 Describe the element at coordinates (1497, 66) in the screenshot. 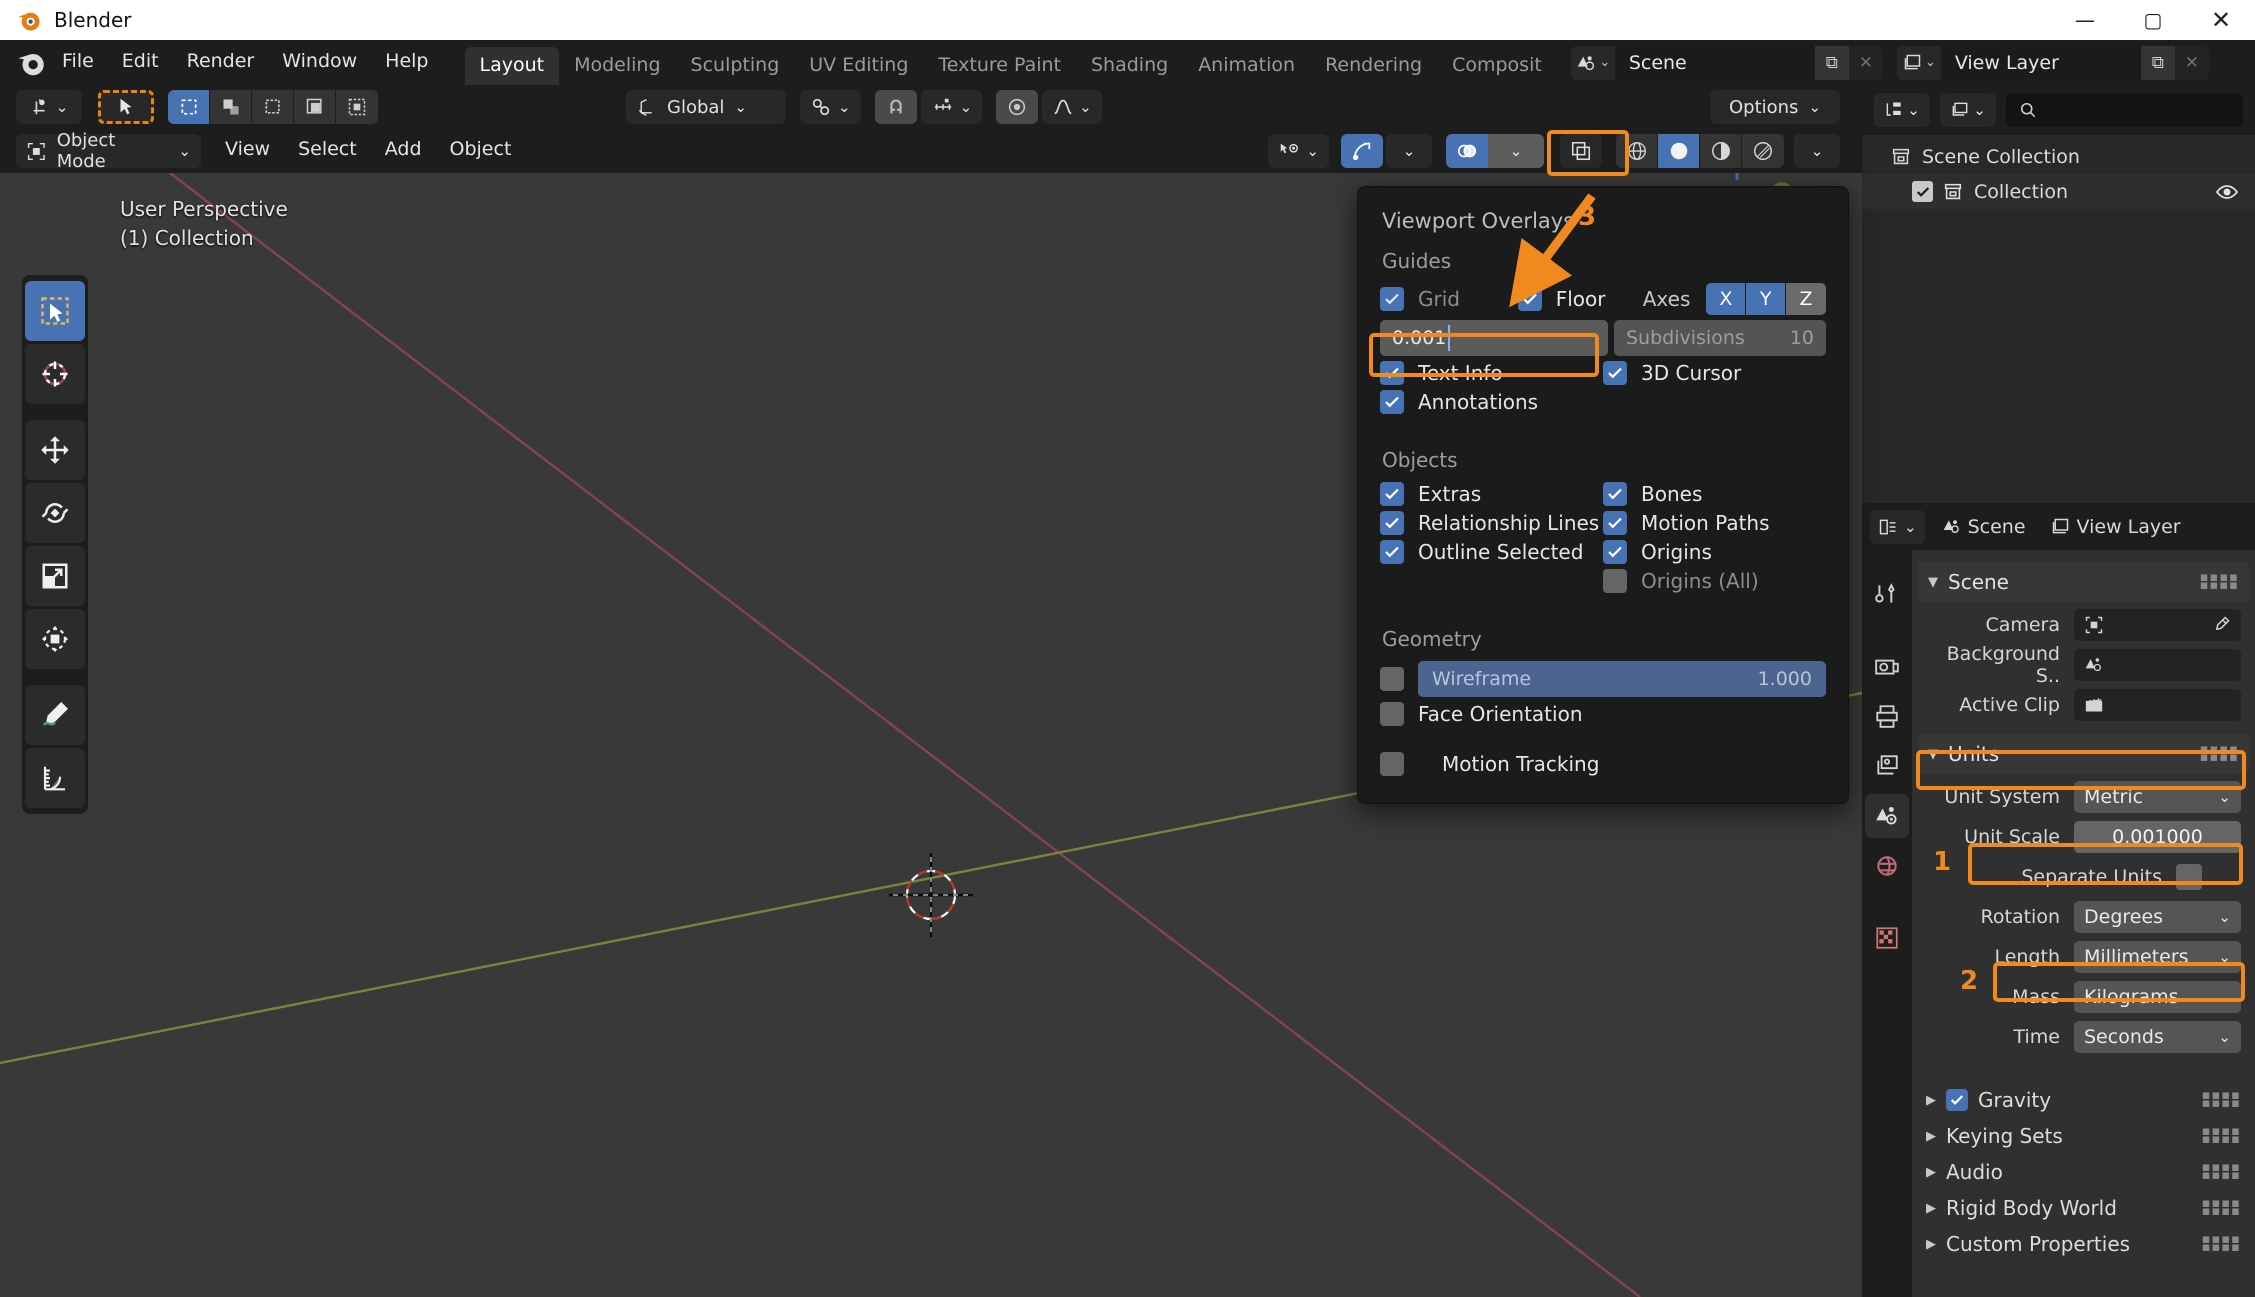

I see `tab-compositing: Composit` at that location.